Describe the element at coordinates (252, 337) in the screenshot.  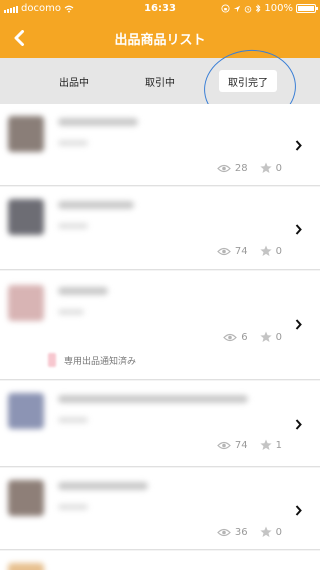
I see `item-stats: 6 0` at that location.